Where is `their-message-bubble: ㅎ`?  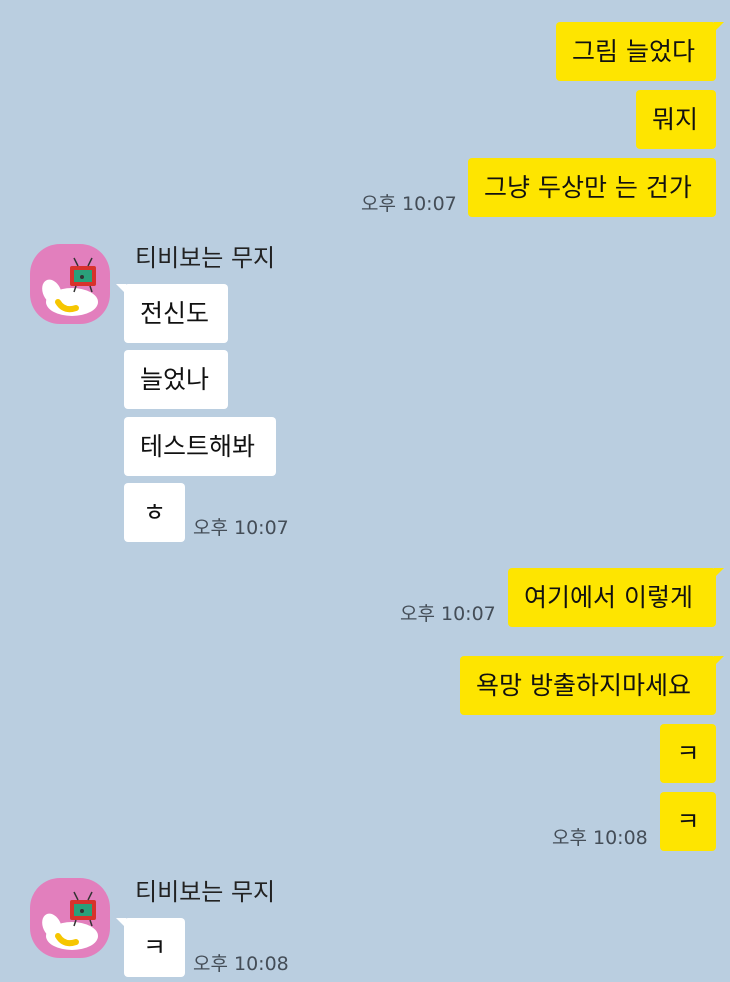
their-message-bubble: ㅎ is located at coordinates (154, 512).